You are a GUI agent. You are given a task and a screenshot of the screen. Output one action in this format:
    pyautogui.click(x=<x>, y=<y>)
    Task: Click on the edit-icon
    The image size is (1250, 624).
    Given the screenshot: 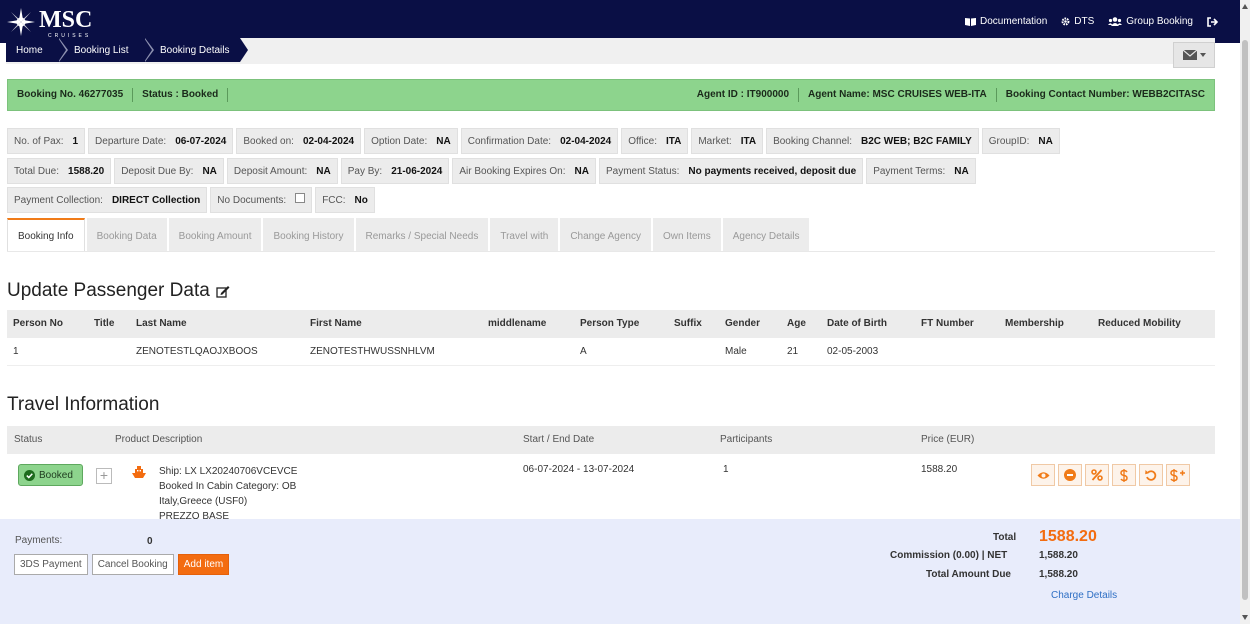 What is the action you would take?
    pyautogui.click(x=223, y=291)
    